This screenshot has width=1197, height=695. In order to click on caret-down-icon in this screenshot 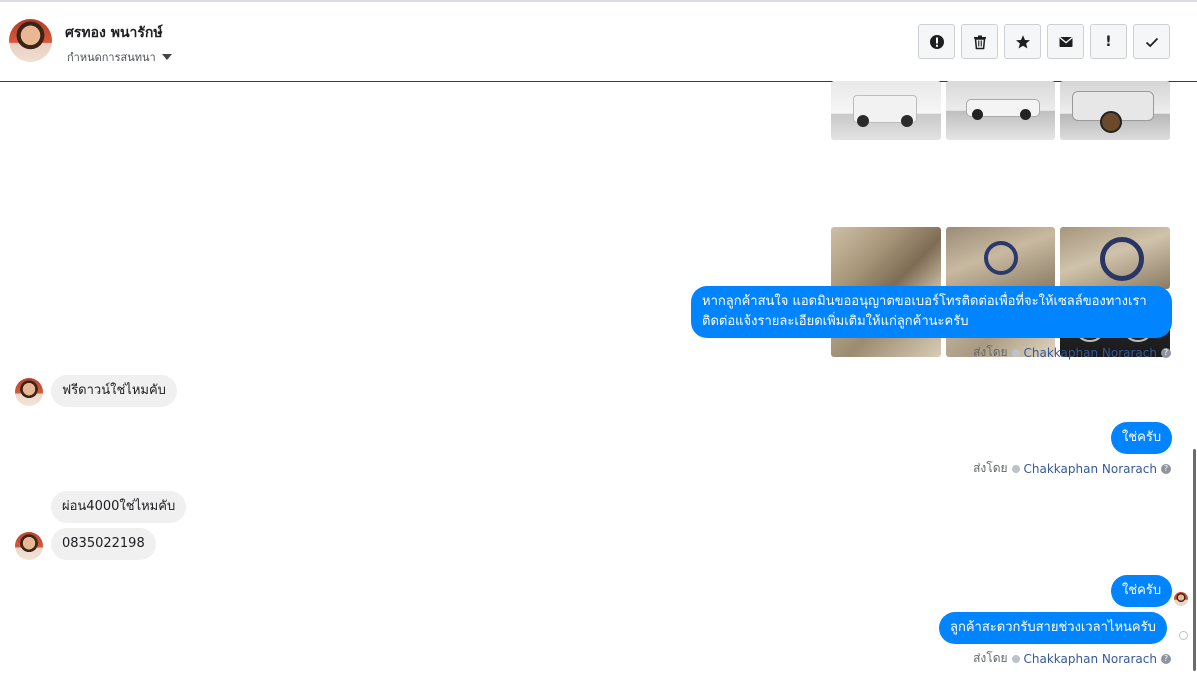, I will do `click(166, 57)`.